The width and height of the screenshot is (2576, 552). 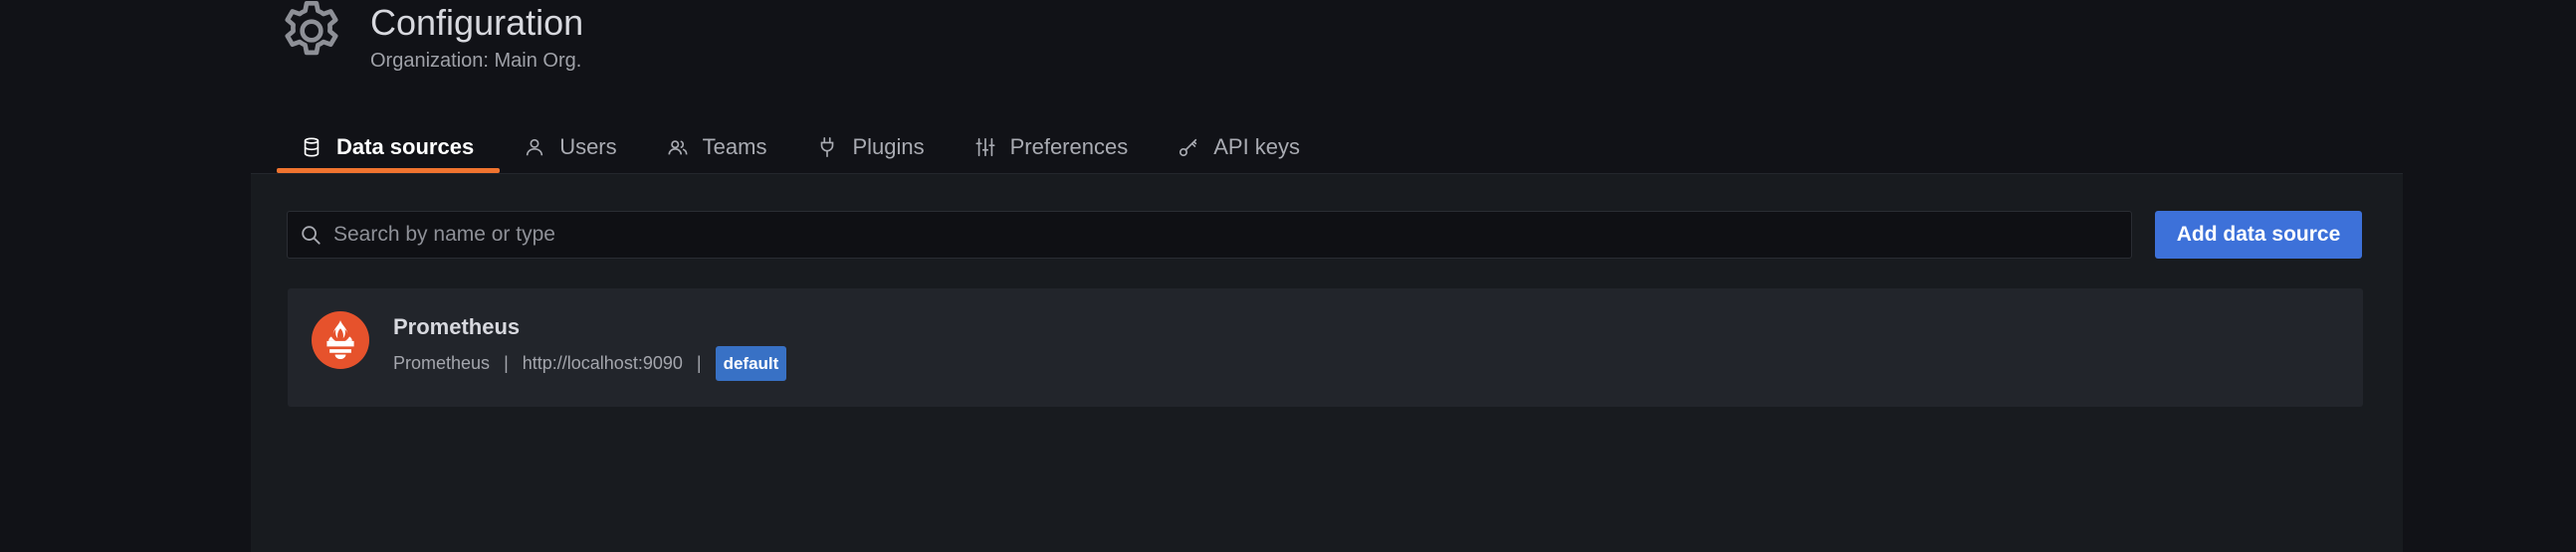 I want to click on tab-label: Teams, so click(x=734, y=146).